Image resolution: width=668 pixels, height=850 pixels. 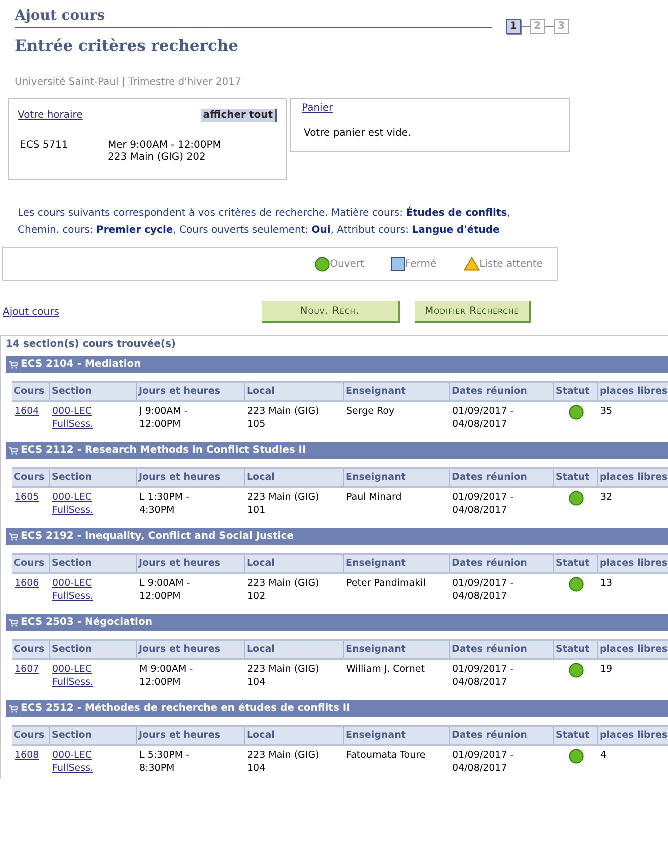 I want to click on course-title: ECS 2112 - Research Methods in Conflict Studies II, so click(x=163, y=450).